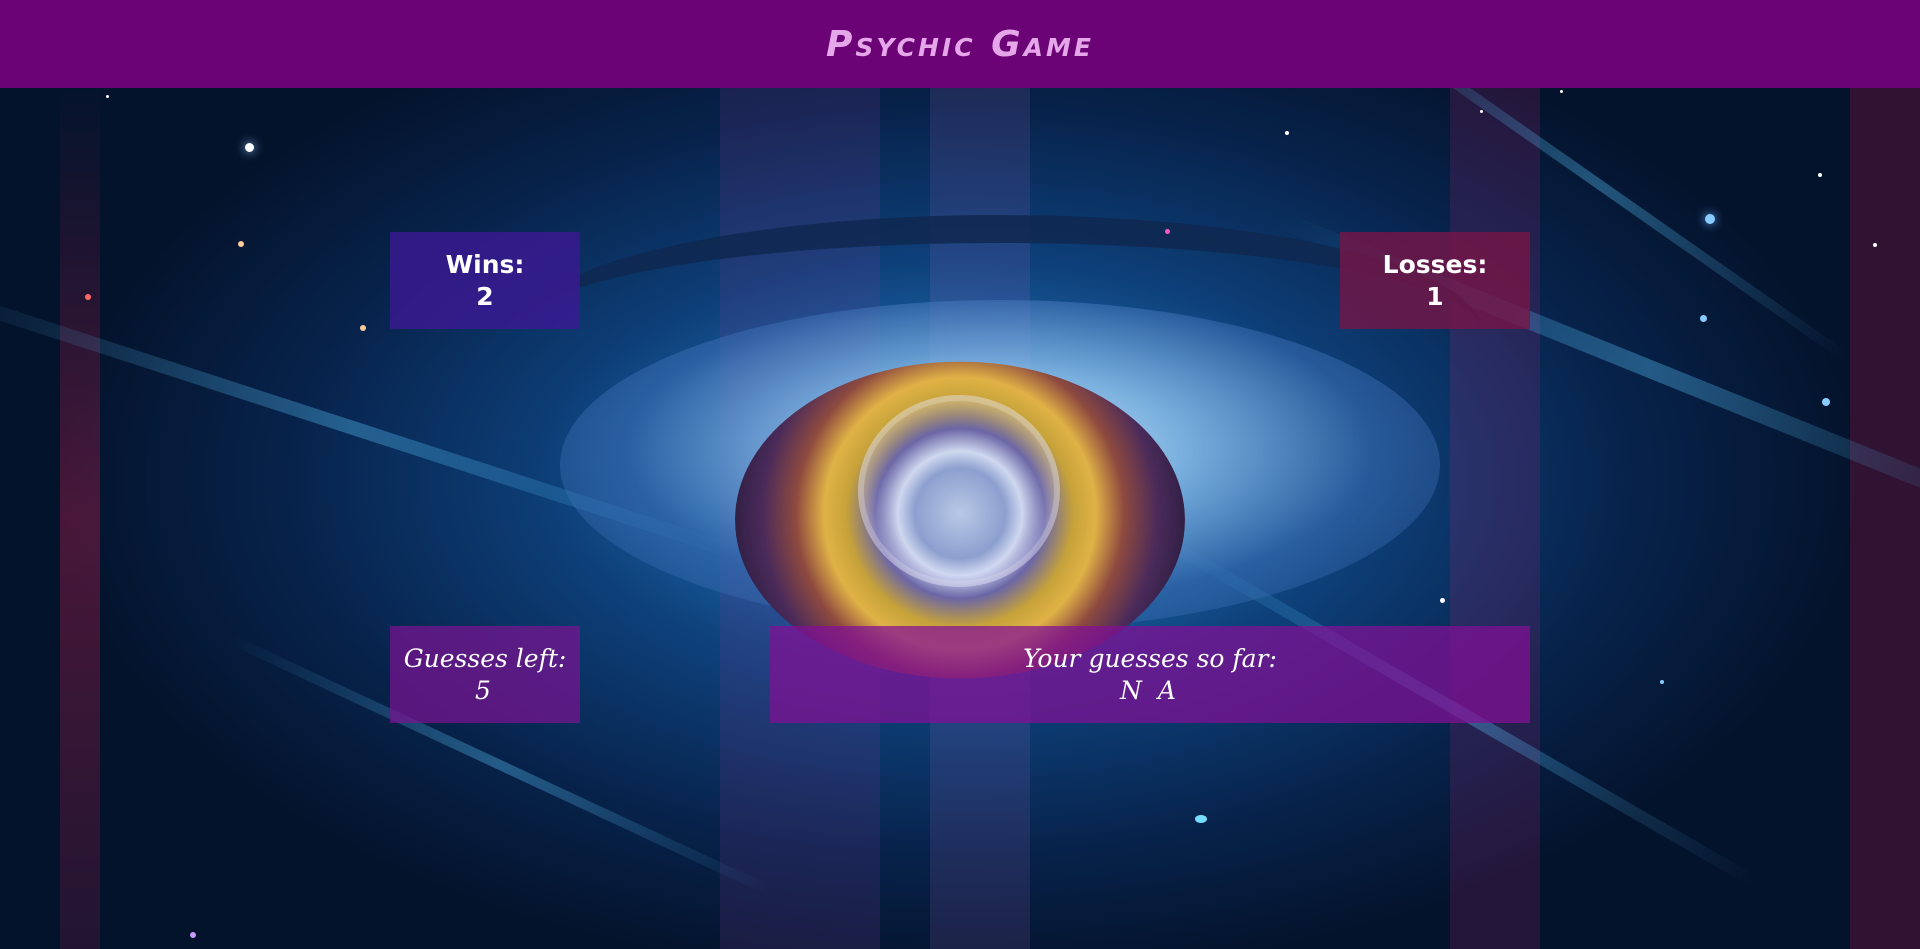 The image size is (1920, 949). Describe the element at coordinates (1435, 296) in the screenshot. I see `losses-value: 1` at that location.